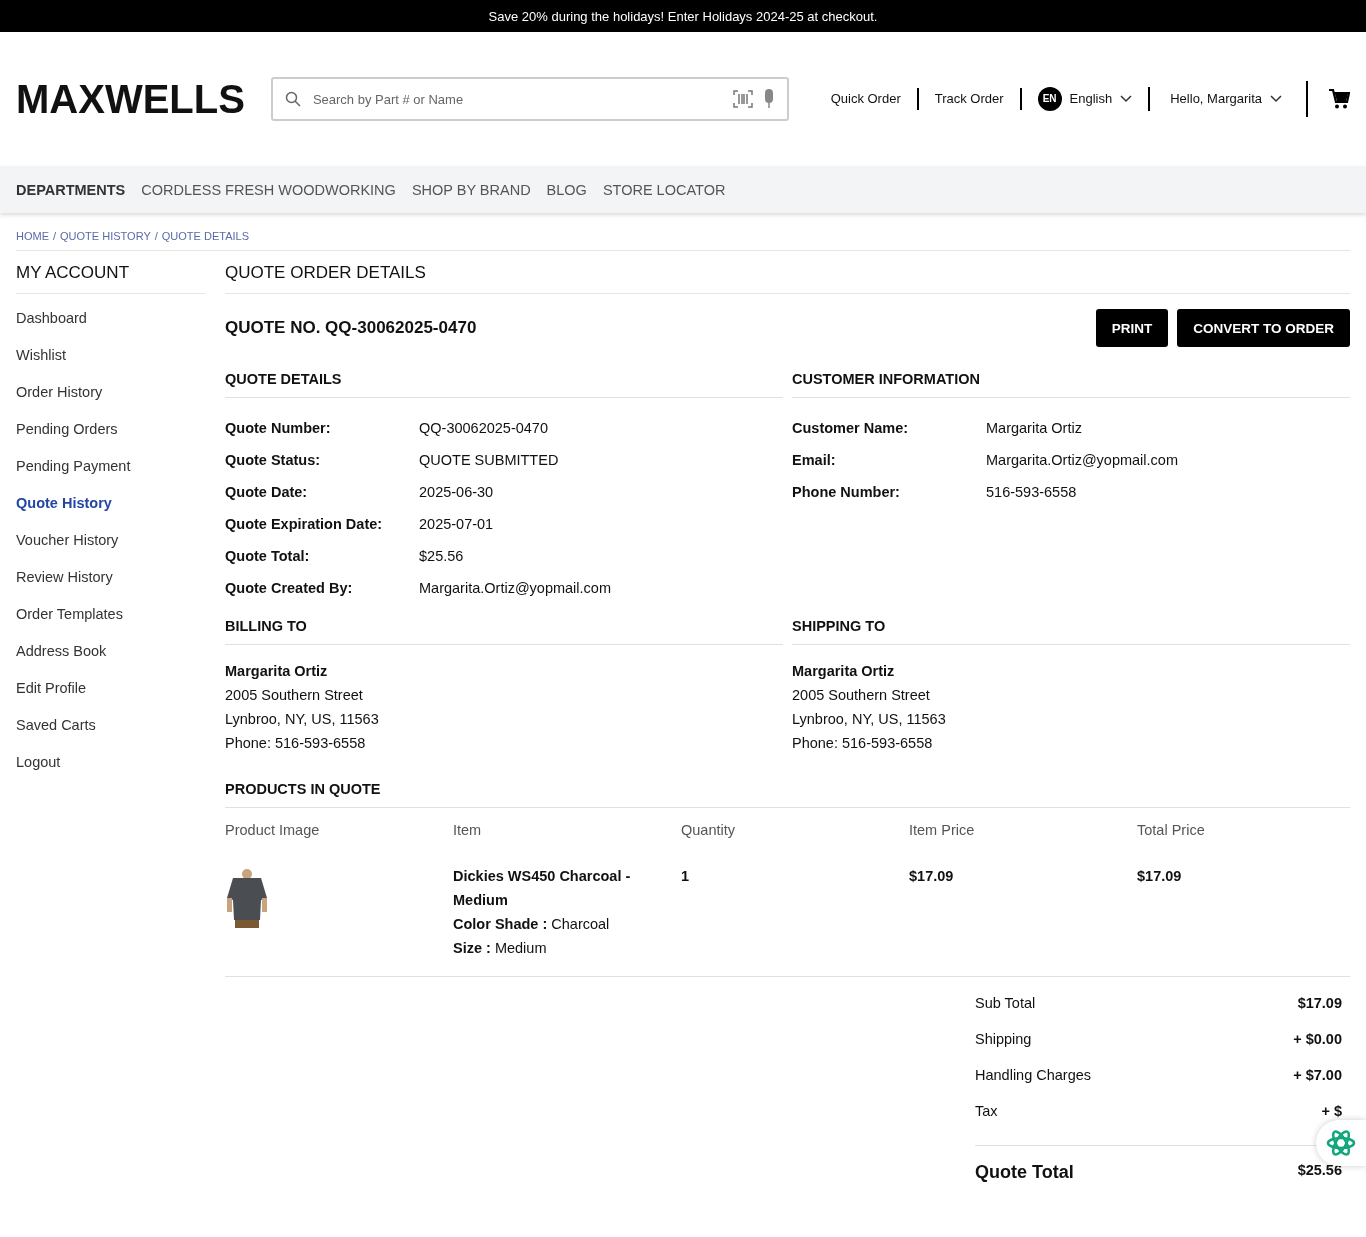 The width and height of the screenshot is (1366, 1237). I want to click on field-label: Quote Number:, so click(278, 428).